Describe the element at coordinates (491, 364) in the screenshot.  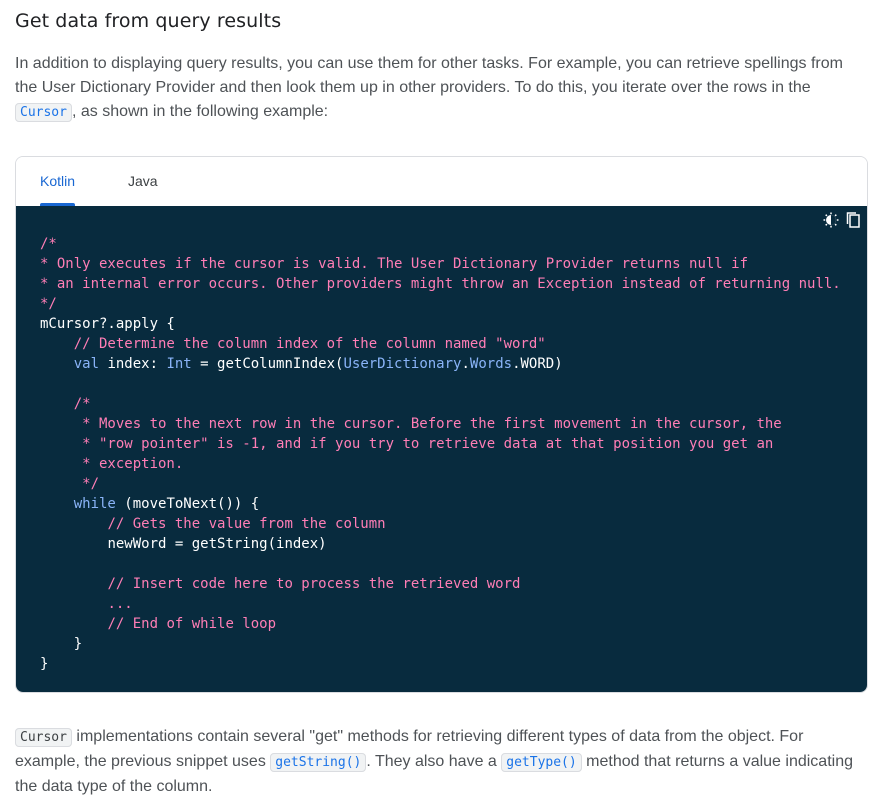
I see `code-class: Words` at that location.